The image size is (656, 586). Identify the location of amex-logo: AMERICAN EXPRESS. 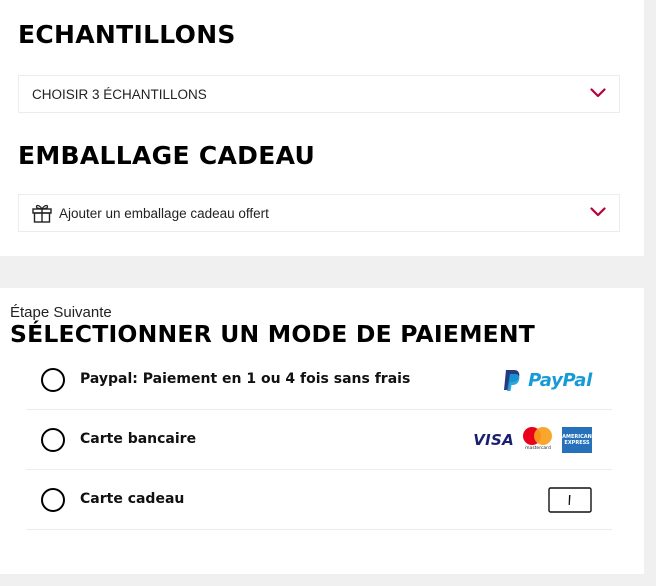
(577, 440).